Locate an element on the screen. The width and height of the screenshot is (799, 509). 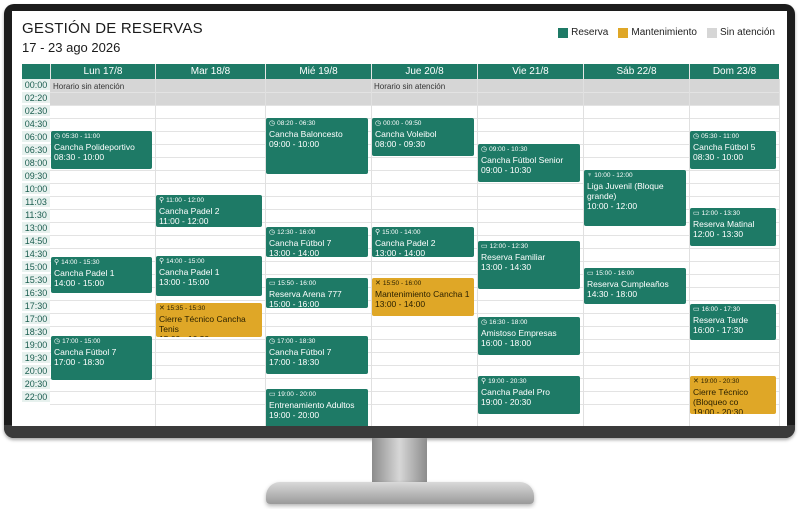
event-name: Cancha Padel 1 is located at coordinates (84, 273).